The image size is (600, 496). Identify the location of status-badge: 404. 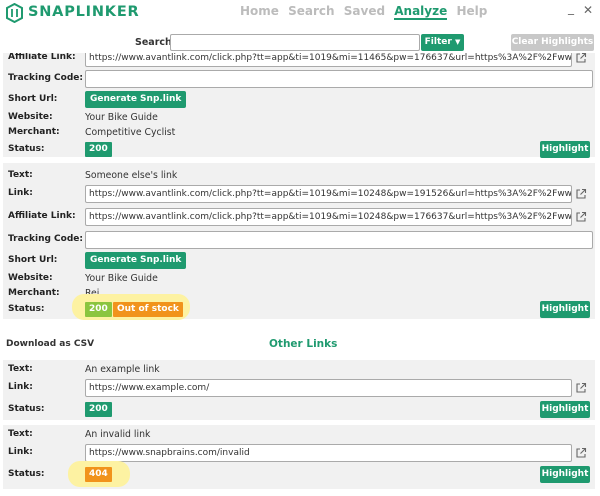
(98, 474).